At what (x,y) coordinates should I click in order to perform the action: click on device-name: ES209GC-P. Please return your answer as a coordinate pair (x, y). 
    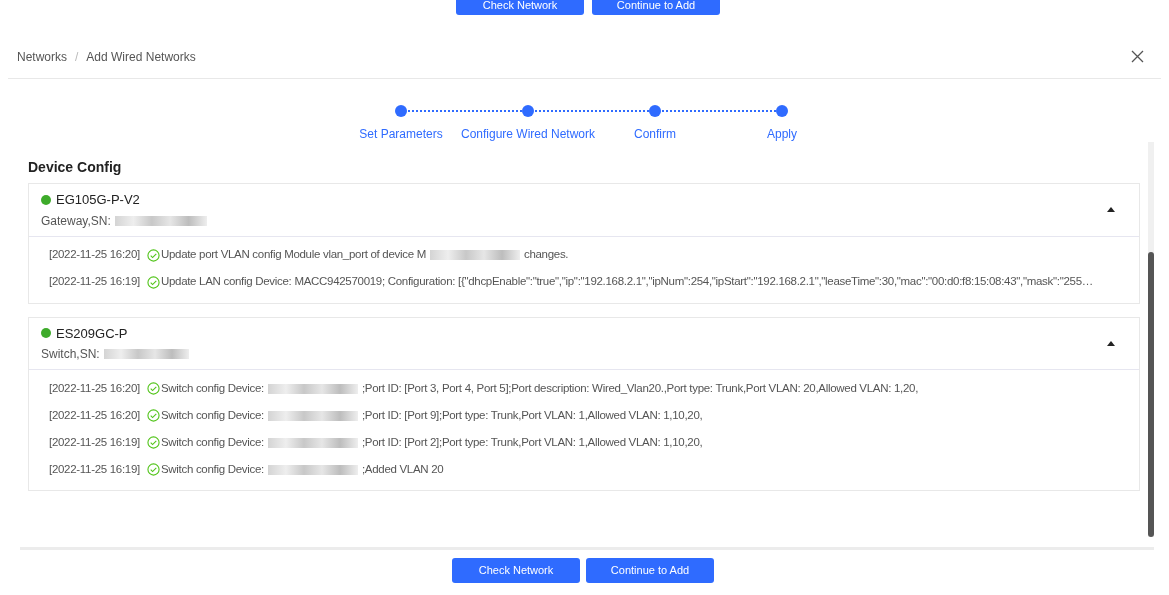
    Looking at the image, I should click on (92, 333).